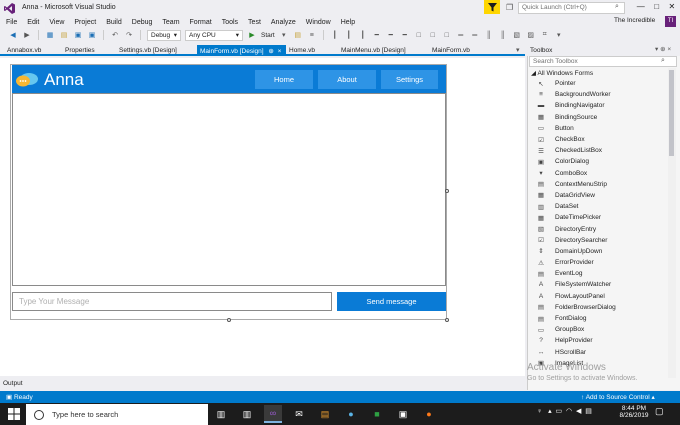 This screenshot has height=425, width=680. What do you see at coordinates (318, 22) in the screenshot?
I see `menu-window: Window` at bounding box center [318, 22].